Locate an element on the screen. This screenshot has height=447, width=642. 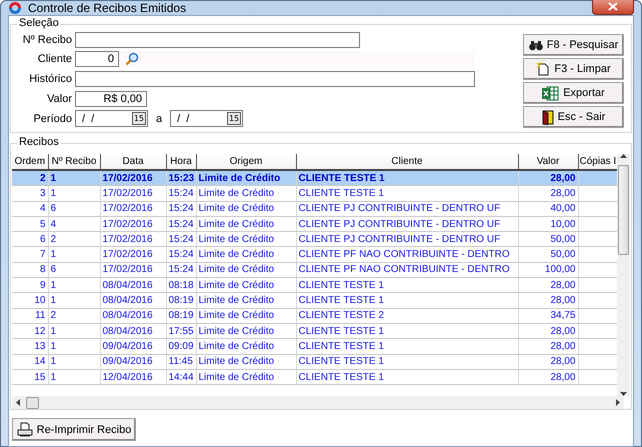
close-icon is located at coordinates (613, 6).